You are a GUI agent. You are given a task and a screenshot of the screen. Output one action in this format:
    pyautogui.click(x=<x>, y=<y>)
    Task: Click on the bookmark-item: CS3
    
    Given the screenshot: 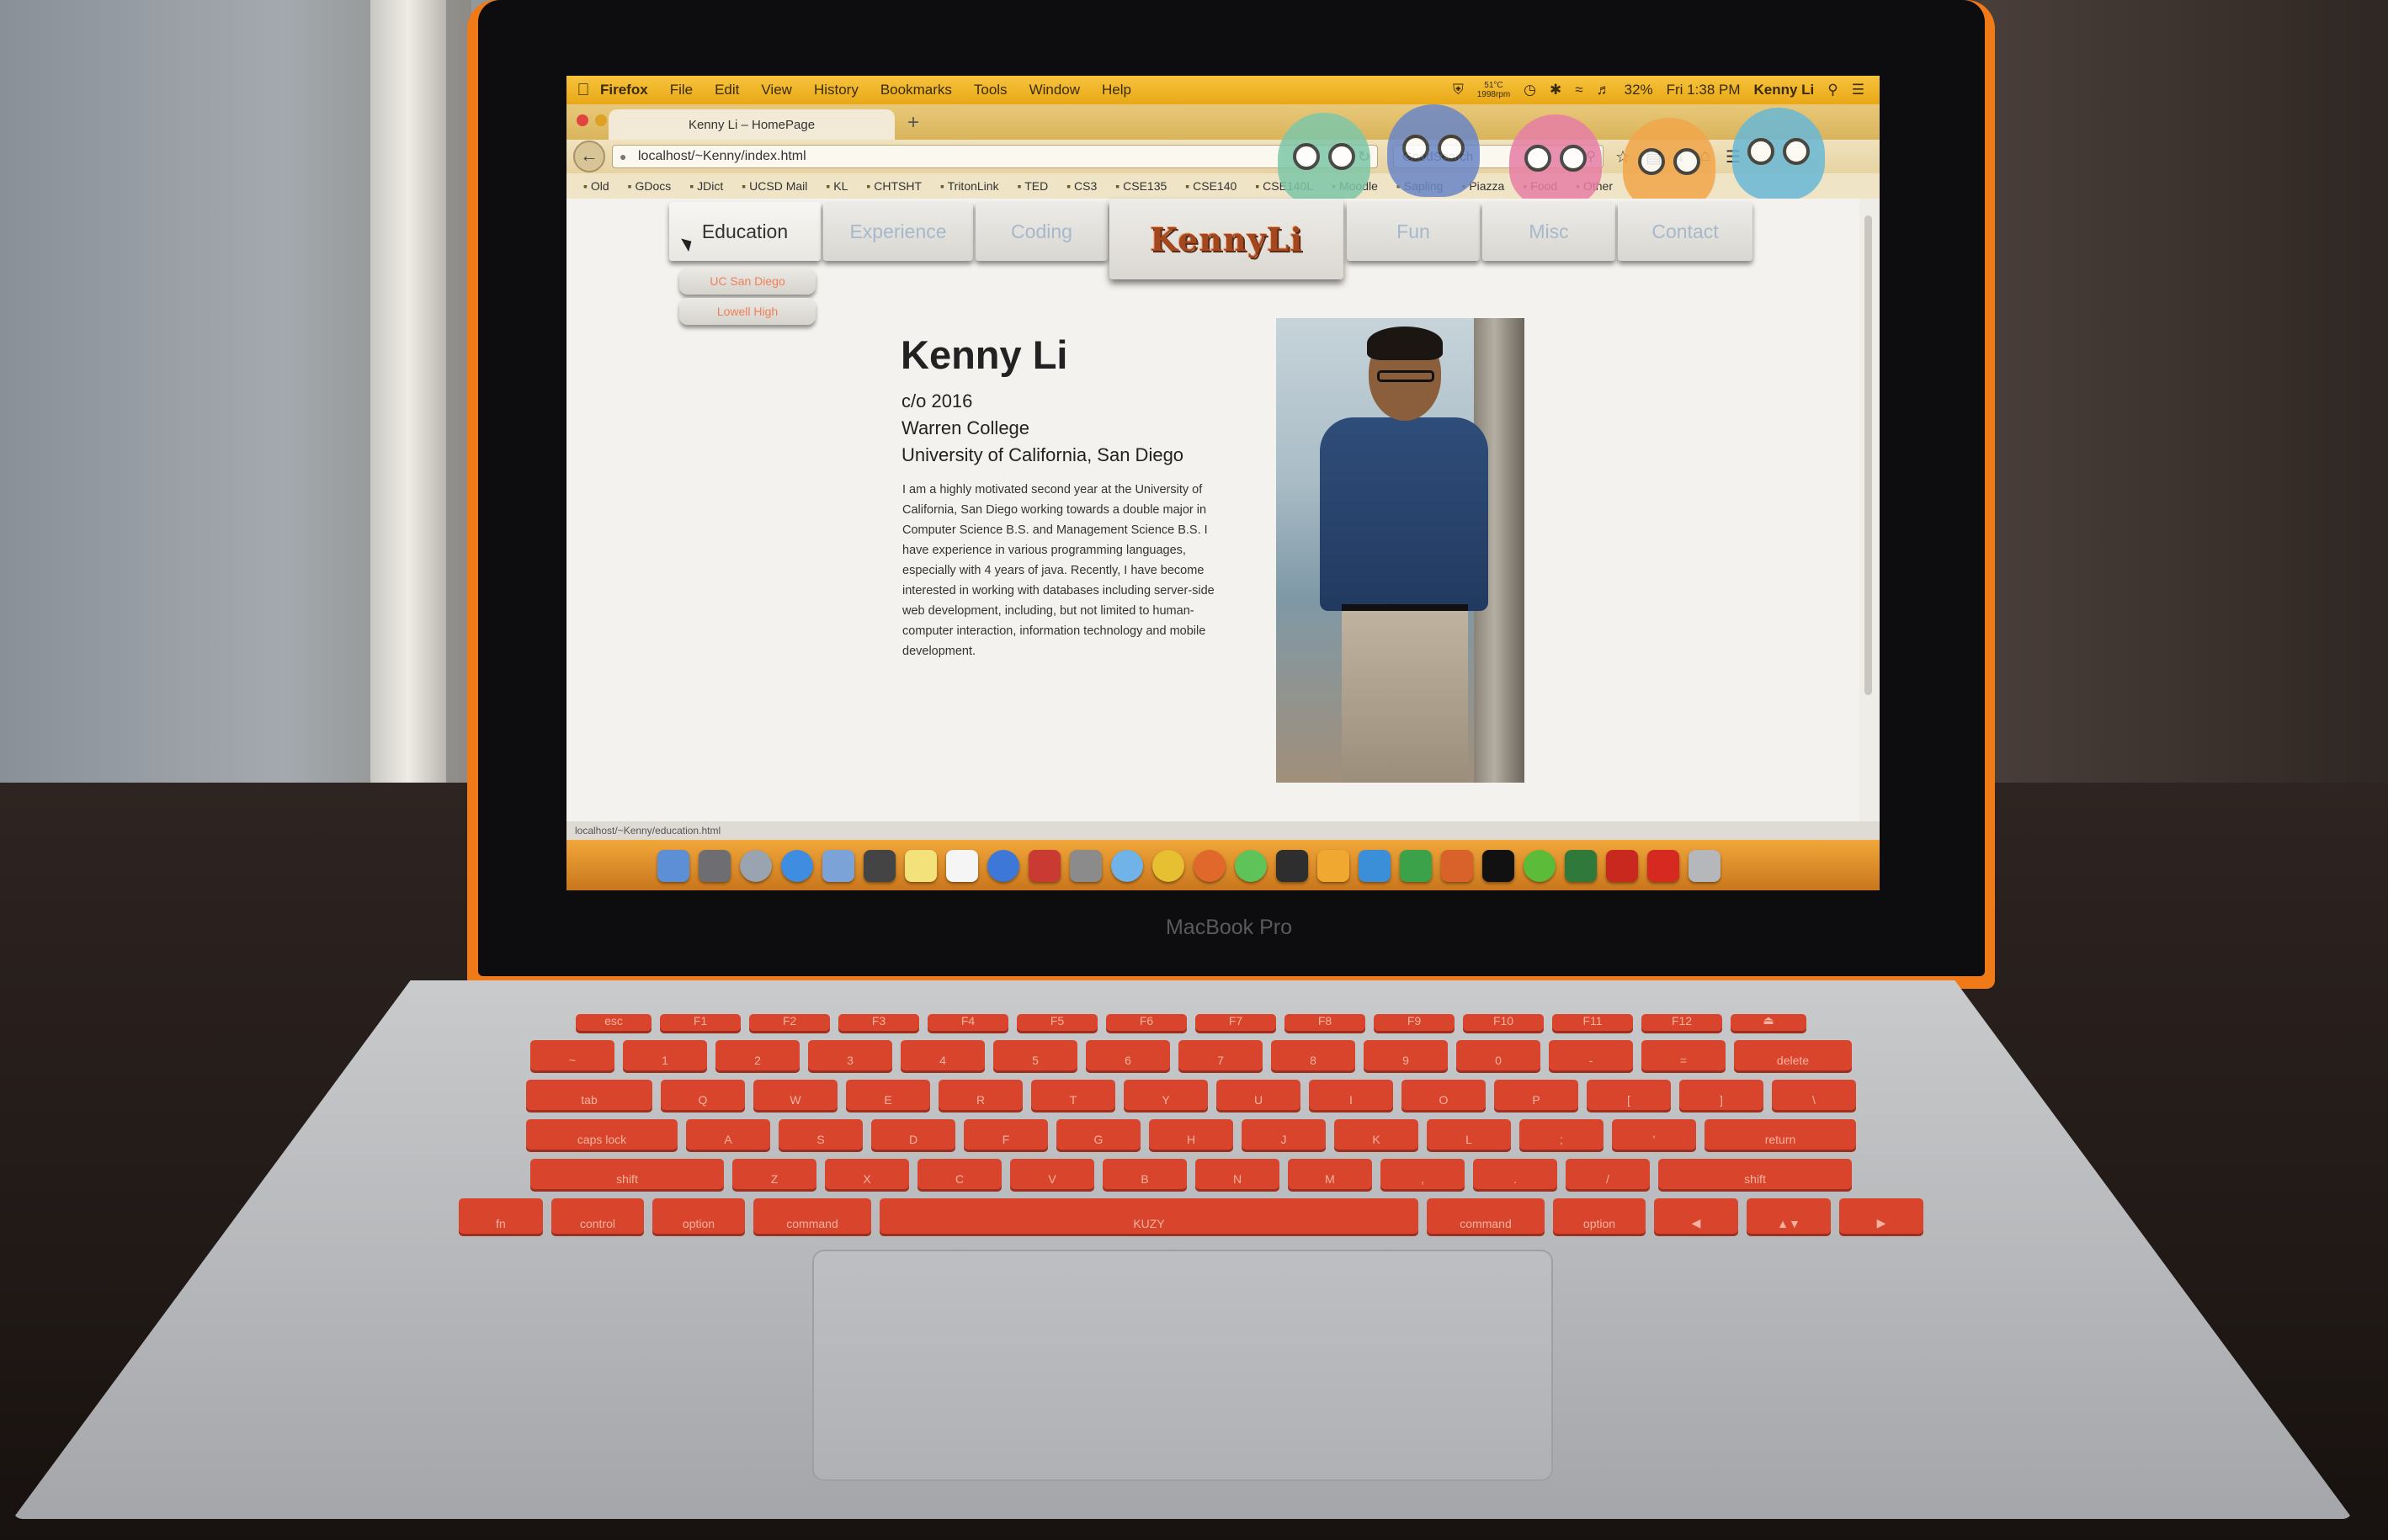 What is the action you would take?
    pyautogui.click(x=1081, y=186)
    